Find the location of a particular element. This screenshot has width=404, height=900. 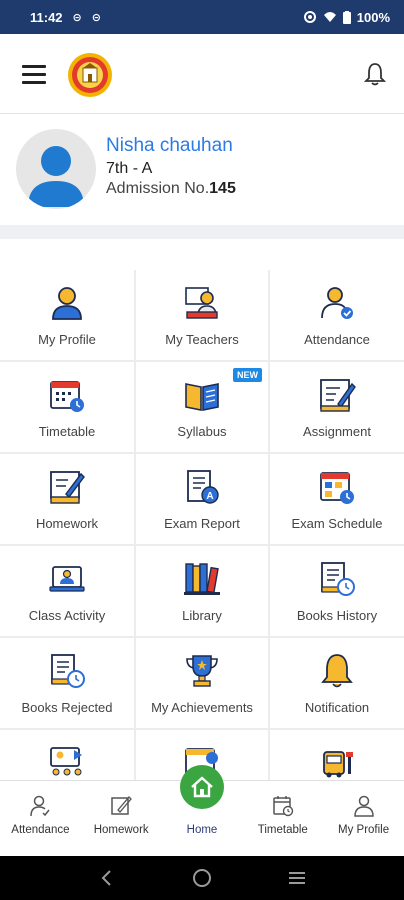

tile-my-profile: My Profile is located at coordinates (68, 316).